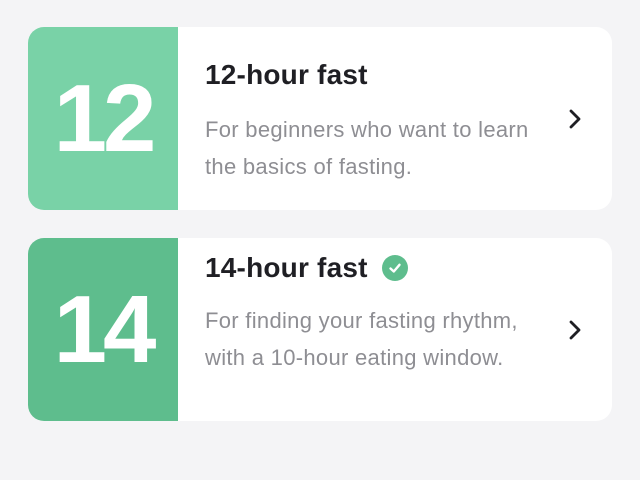 Image resolution: width=640 pixels, height=480 pixels. I want to click on plan-title-row: 14-hour fast, so click(373, 268).